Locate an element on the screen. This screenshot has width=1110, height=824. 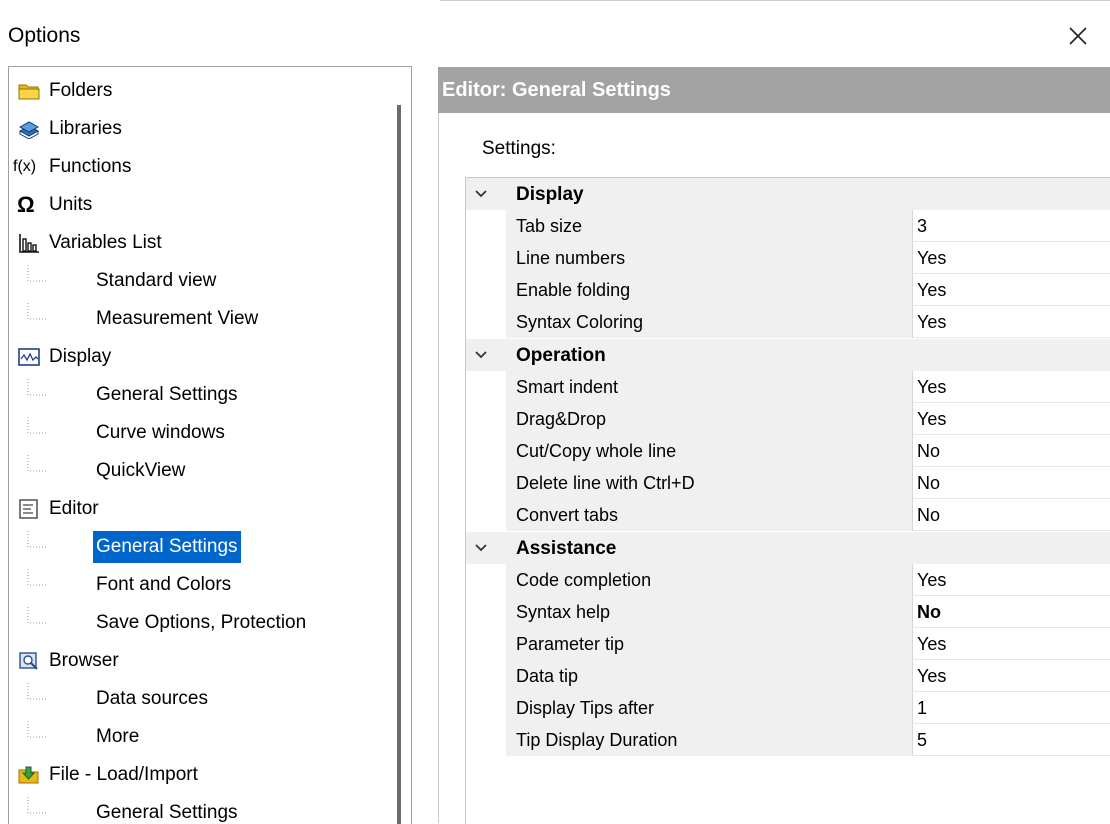
property-name: Enable folding is located at coordinates (573, 290).